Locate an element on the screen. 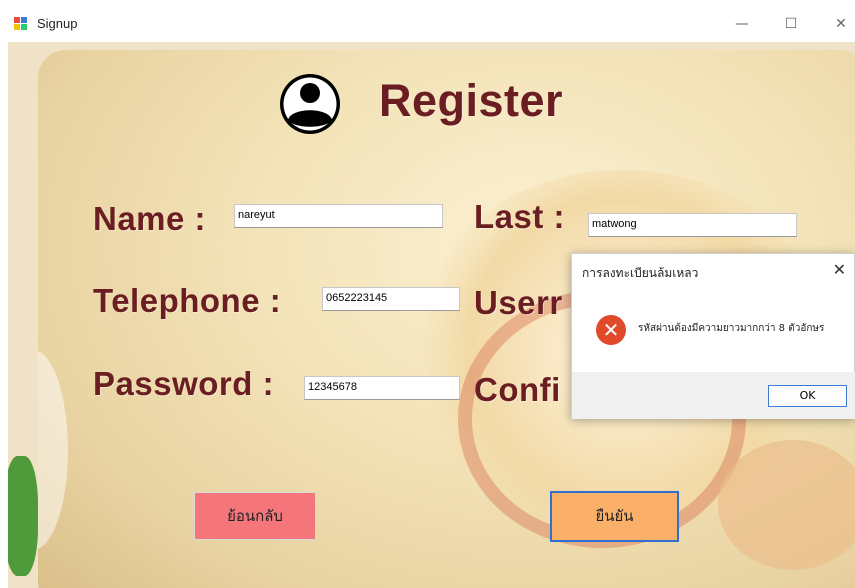  title-bar: Signup — ☐ ✕ is located at coordinates (427, 21).